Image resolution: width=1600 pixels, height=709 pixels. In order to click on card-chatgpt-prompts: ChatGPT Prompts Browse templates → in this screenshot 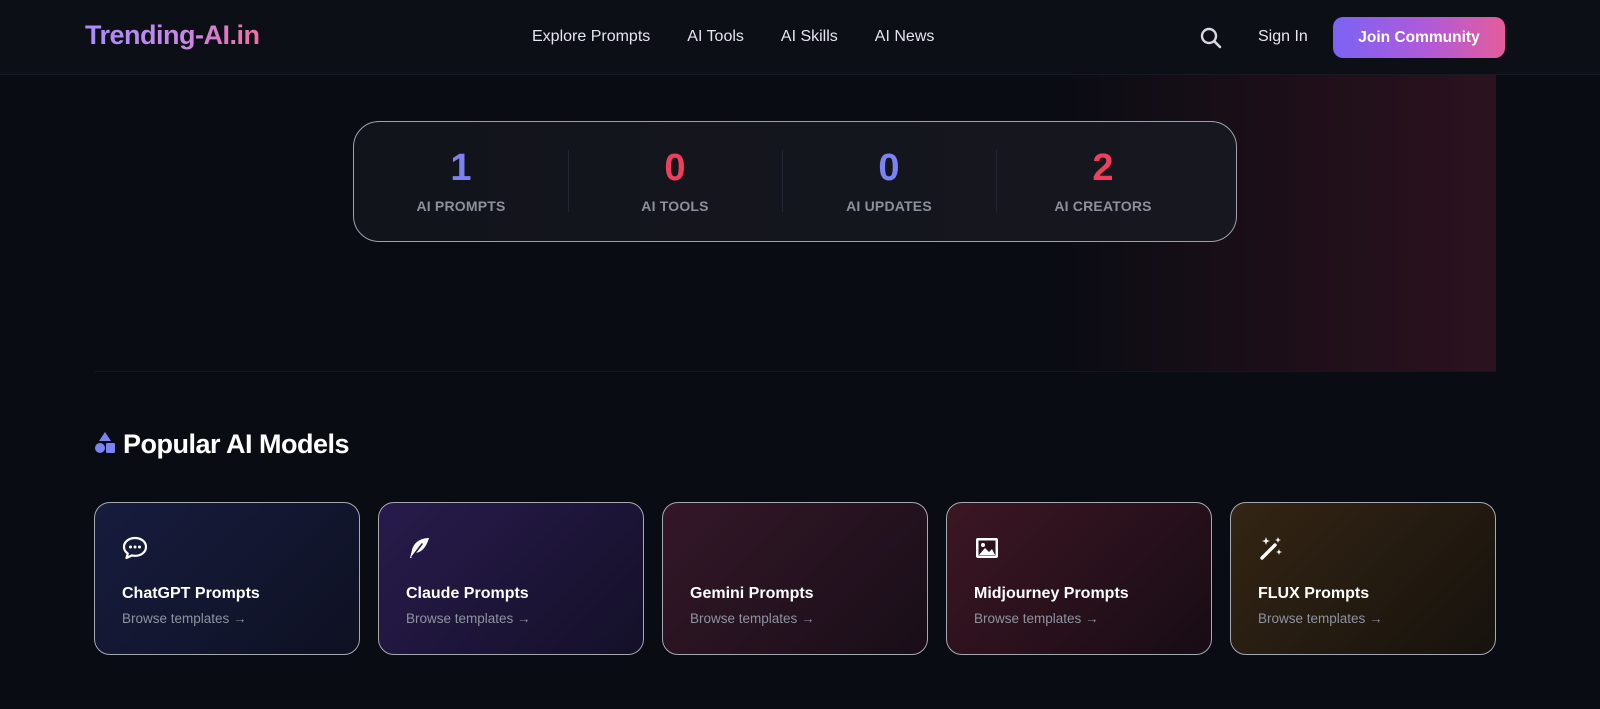, I will do `click(227, 578)`.